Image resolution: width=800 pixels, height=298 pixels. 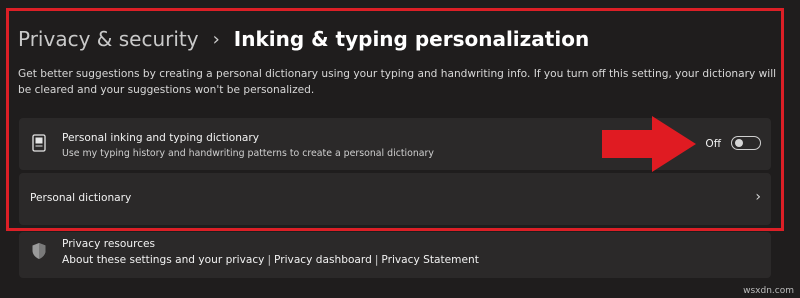 What do you see at coordinates (429, 260) in the screenshot?
I see `privacy-statement-link: Privacy Statement` at bounding box center [429, 260].